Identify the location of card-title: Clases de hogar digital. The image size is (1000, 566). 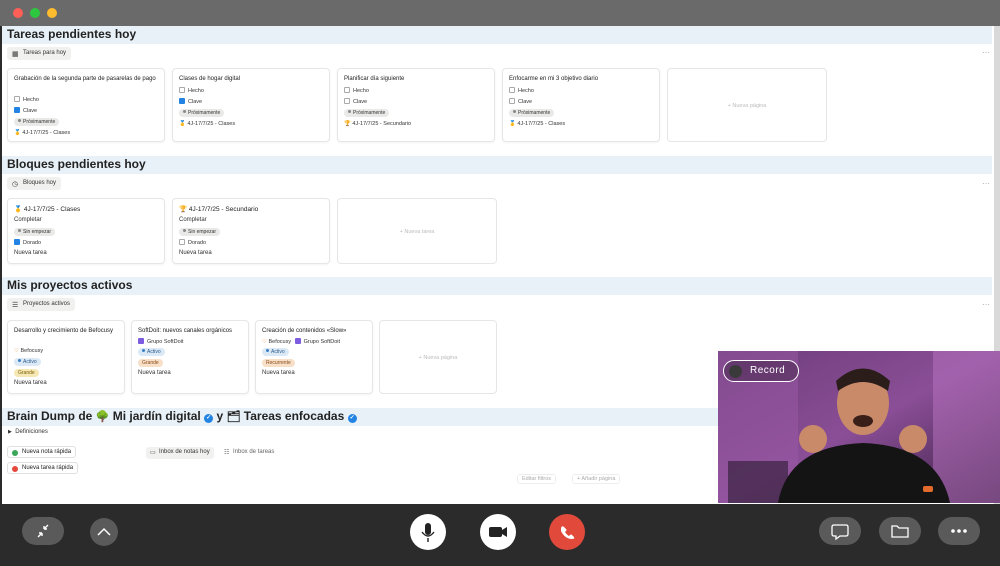
(210, 79).